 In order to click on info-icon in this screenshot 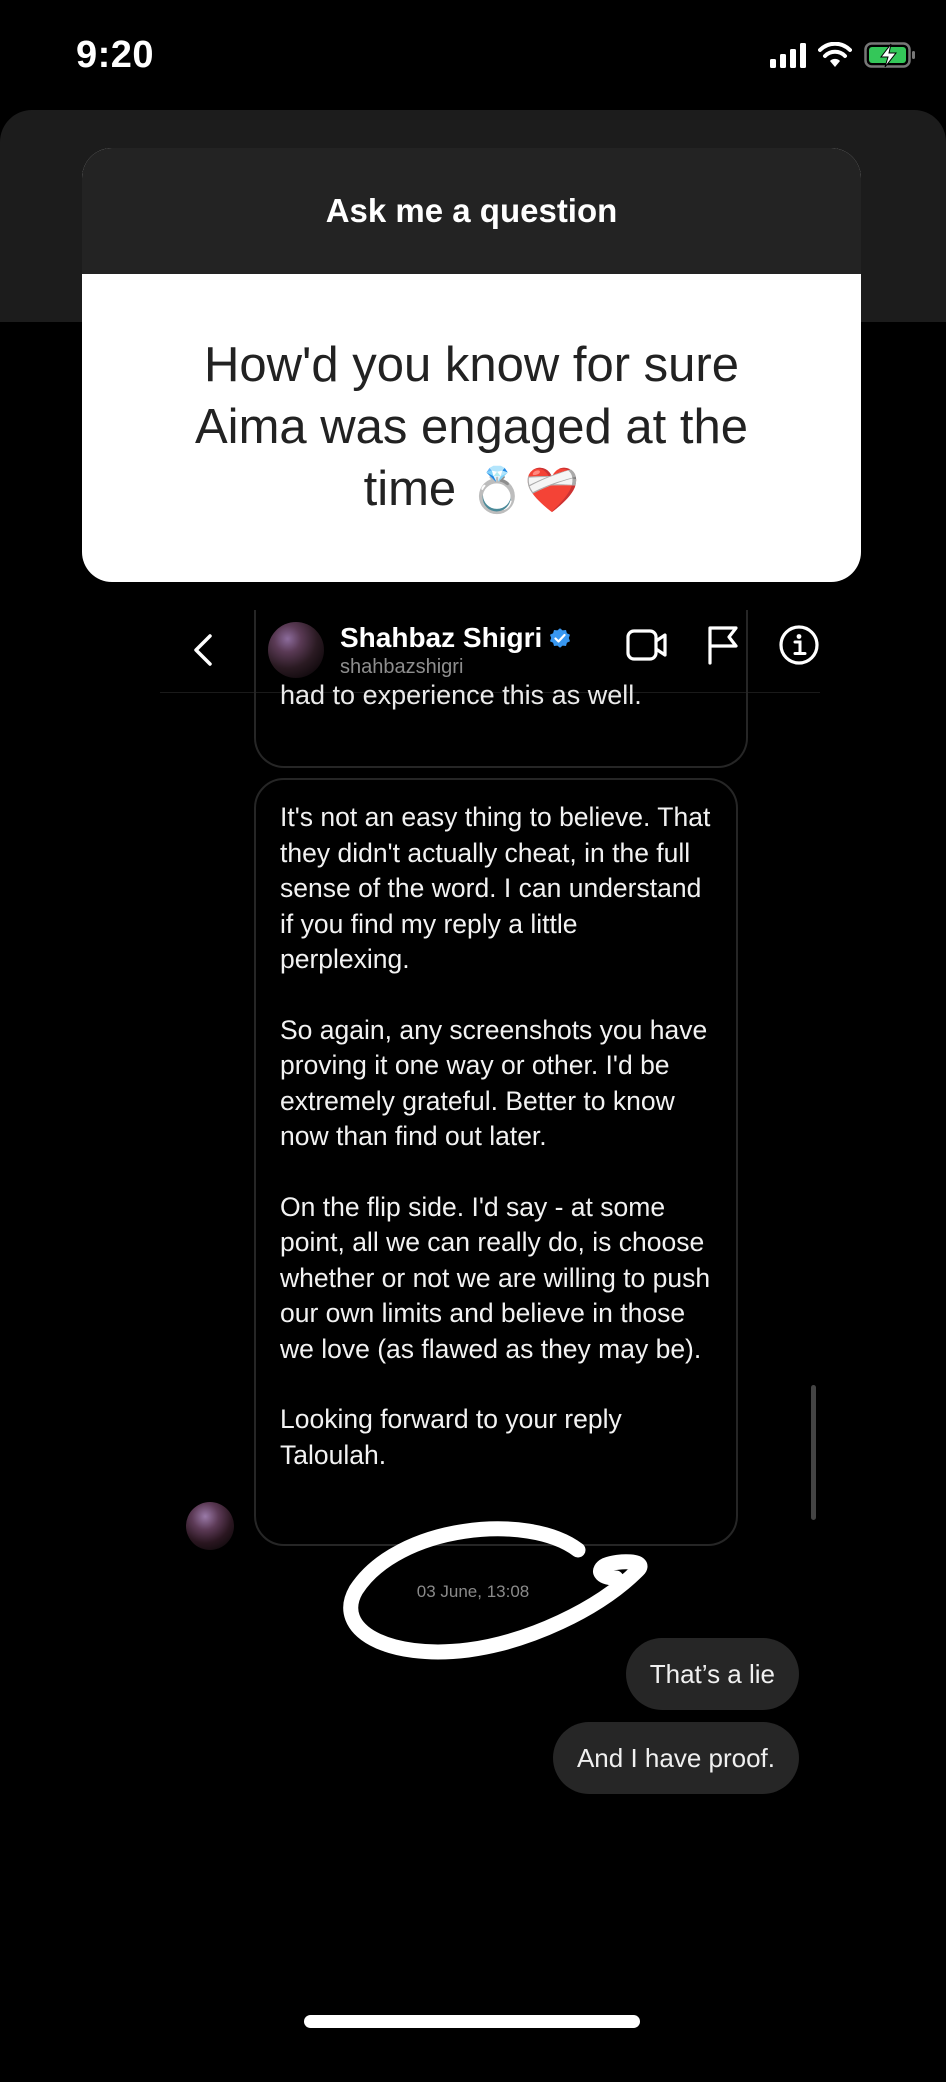, I will do `click(799, 645)`.